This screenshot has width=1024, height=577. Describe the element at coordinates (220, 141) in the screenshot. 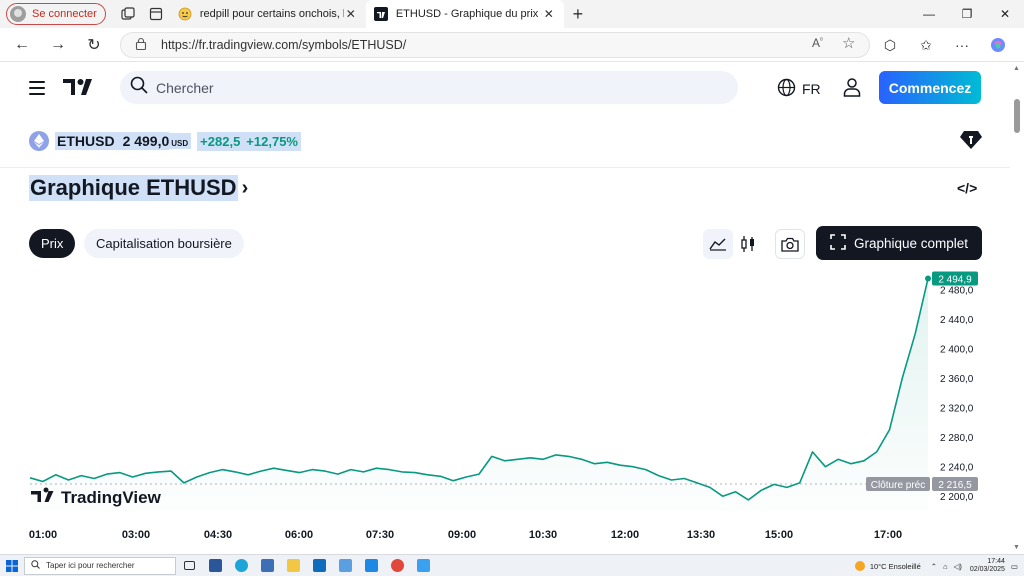

I see `ticker-change-abs: +282,5` at that location.